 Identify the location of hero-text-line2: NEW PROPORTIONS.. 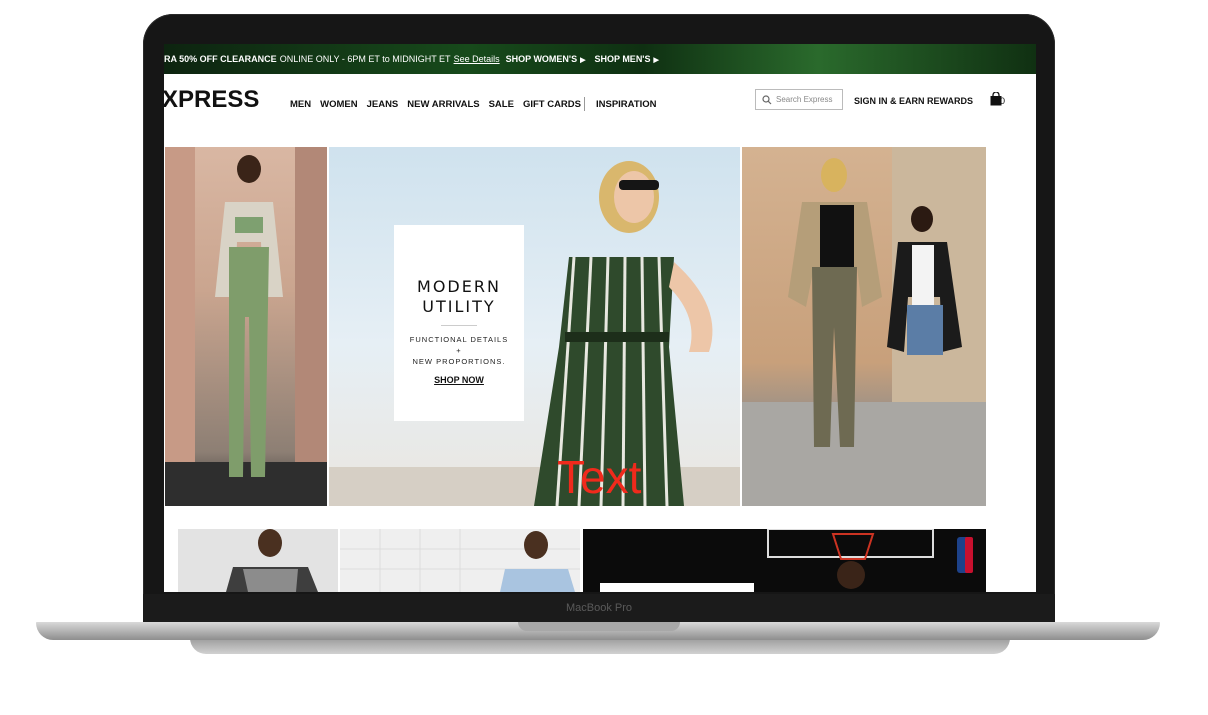
(459, 361).